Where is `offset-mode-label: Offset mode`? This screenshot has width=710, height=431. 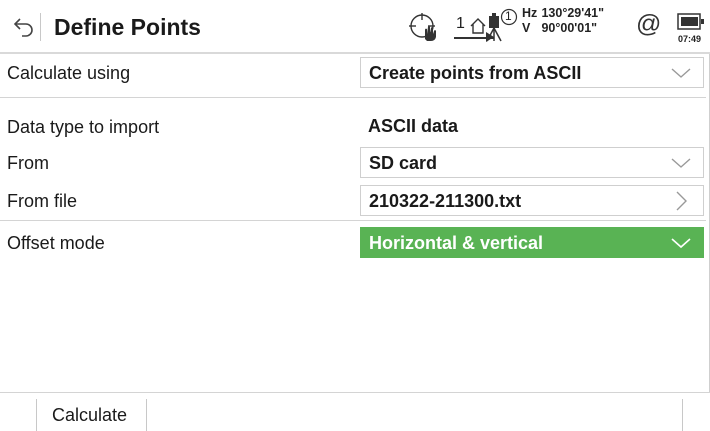
offset-mode-label: Offset mode is located at coordinates (56, 243).